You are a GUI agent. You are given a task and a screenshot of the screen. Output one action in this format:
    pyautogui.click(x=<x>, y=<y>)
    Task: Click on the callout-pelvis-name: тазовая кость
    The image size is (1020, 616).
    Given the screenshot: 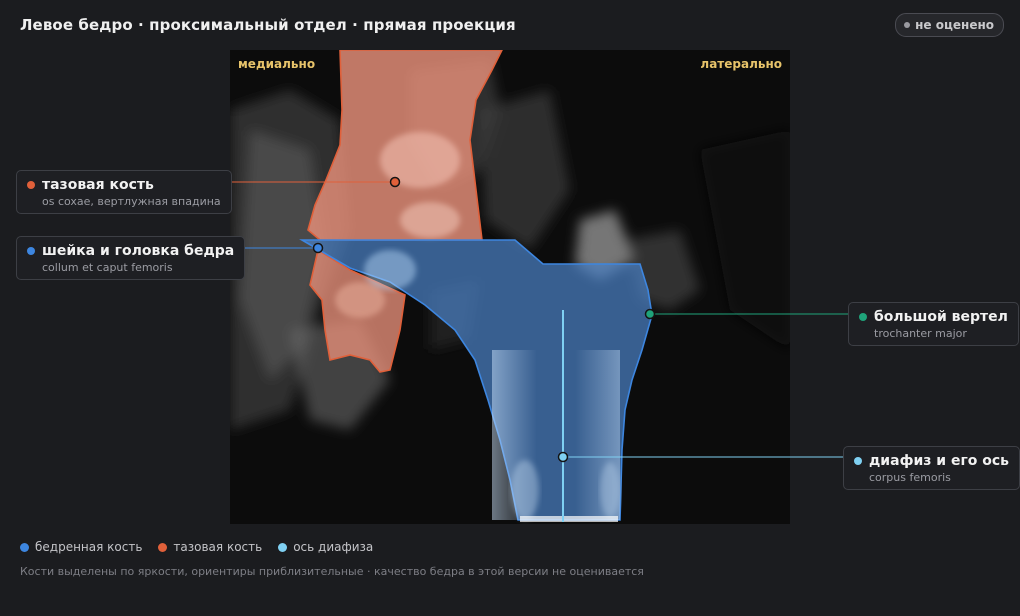 What is the action you would take?
    pyautogui.click(x=98, y=185)
    